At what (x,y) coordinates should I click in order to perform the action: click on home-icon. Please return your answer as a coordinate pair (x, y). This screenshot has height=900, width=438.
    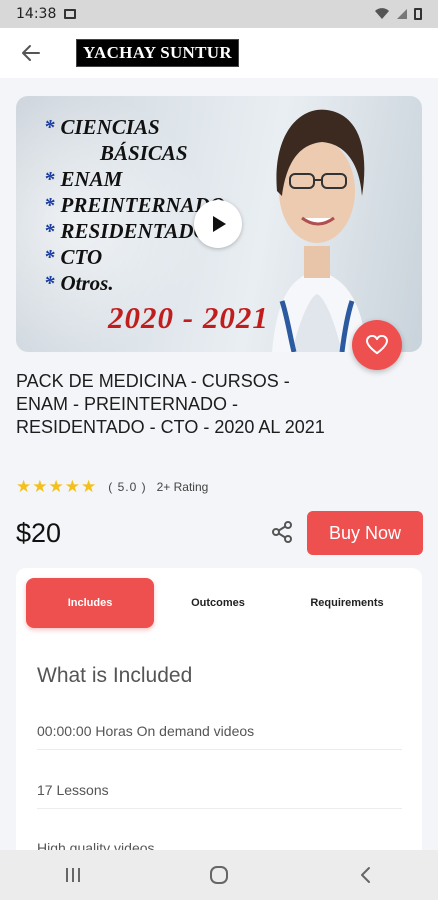
    Looking at the image, I should click on (219, 875).